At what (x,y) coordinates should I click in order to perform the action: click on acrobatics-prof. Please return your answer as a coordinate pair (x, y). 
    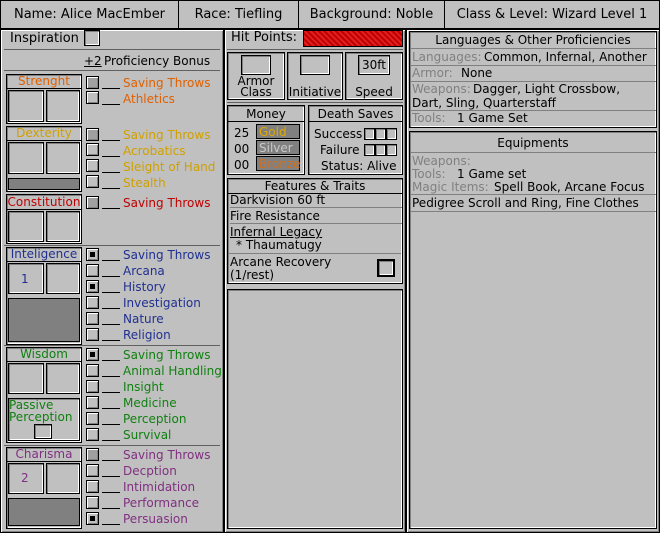
    Looking at the image, I should click on (92, 149).